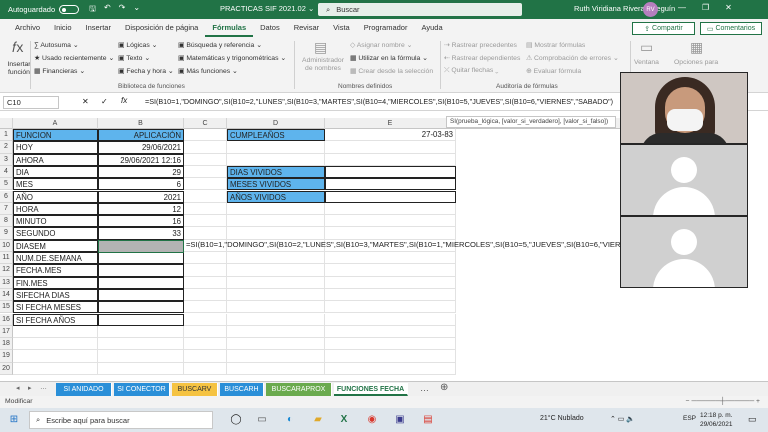 The image size is (768, 432). I want to click on cell-e12, so click(390, 270).